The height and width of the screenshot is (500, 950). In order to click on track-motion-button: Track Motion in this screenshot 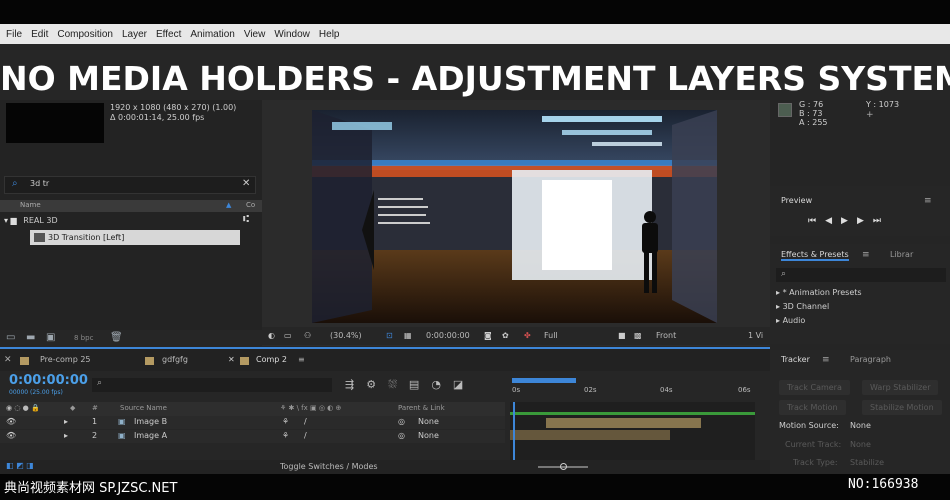, I will do `click(812, 407)`.